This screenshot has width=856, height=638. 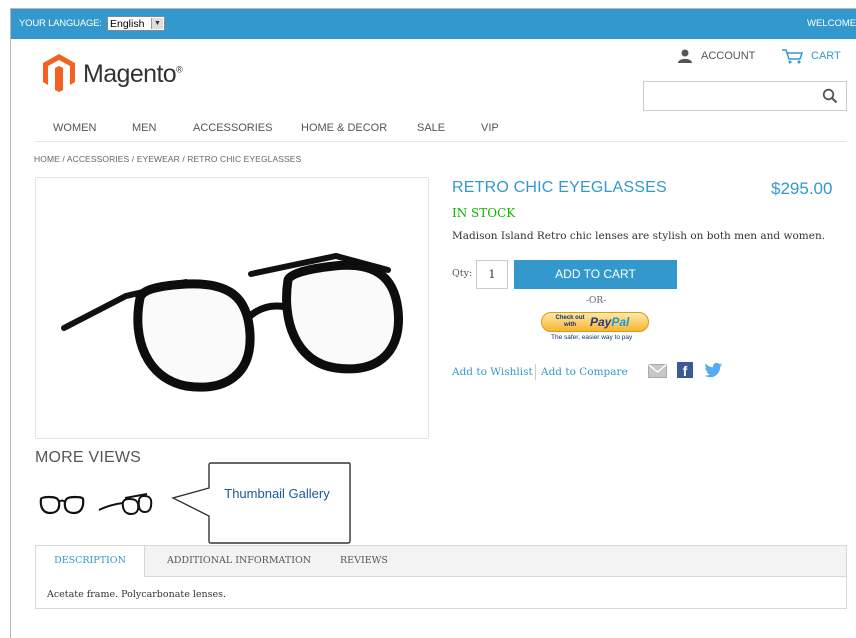 What do you see at coordinates (490, 128) in the screenshot?
I see `nav-item-vip: VIP` at bounding box center [490, 128].